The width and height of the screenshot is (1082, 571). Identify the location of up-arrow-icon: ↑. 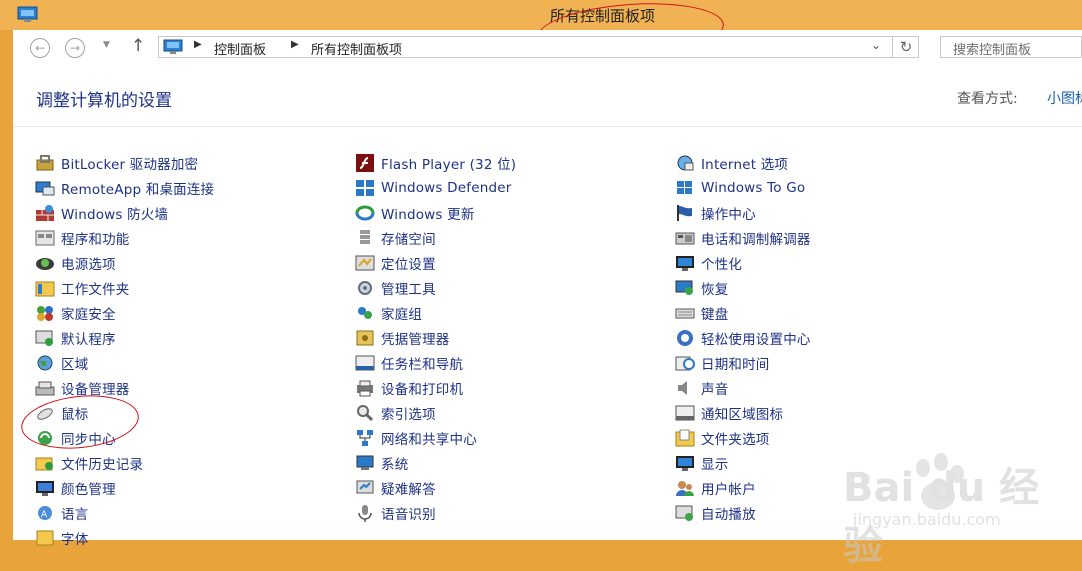
(138, 46).